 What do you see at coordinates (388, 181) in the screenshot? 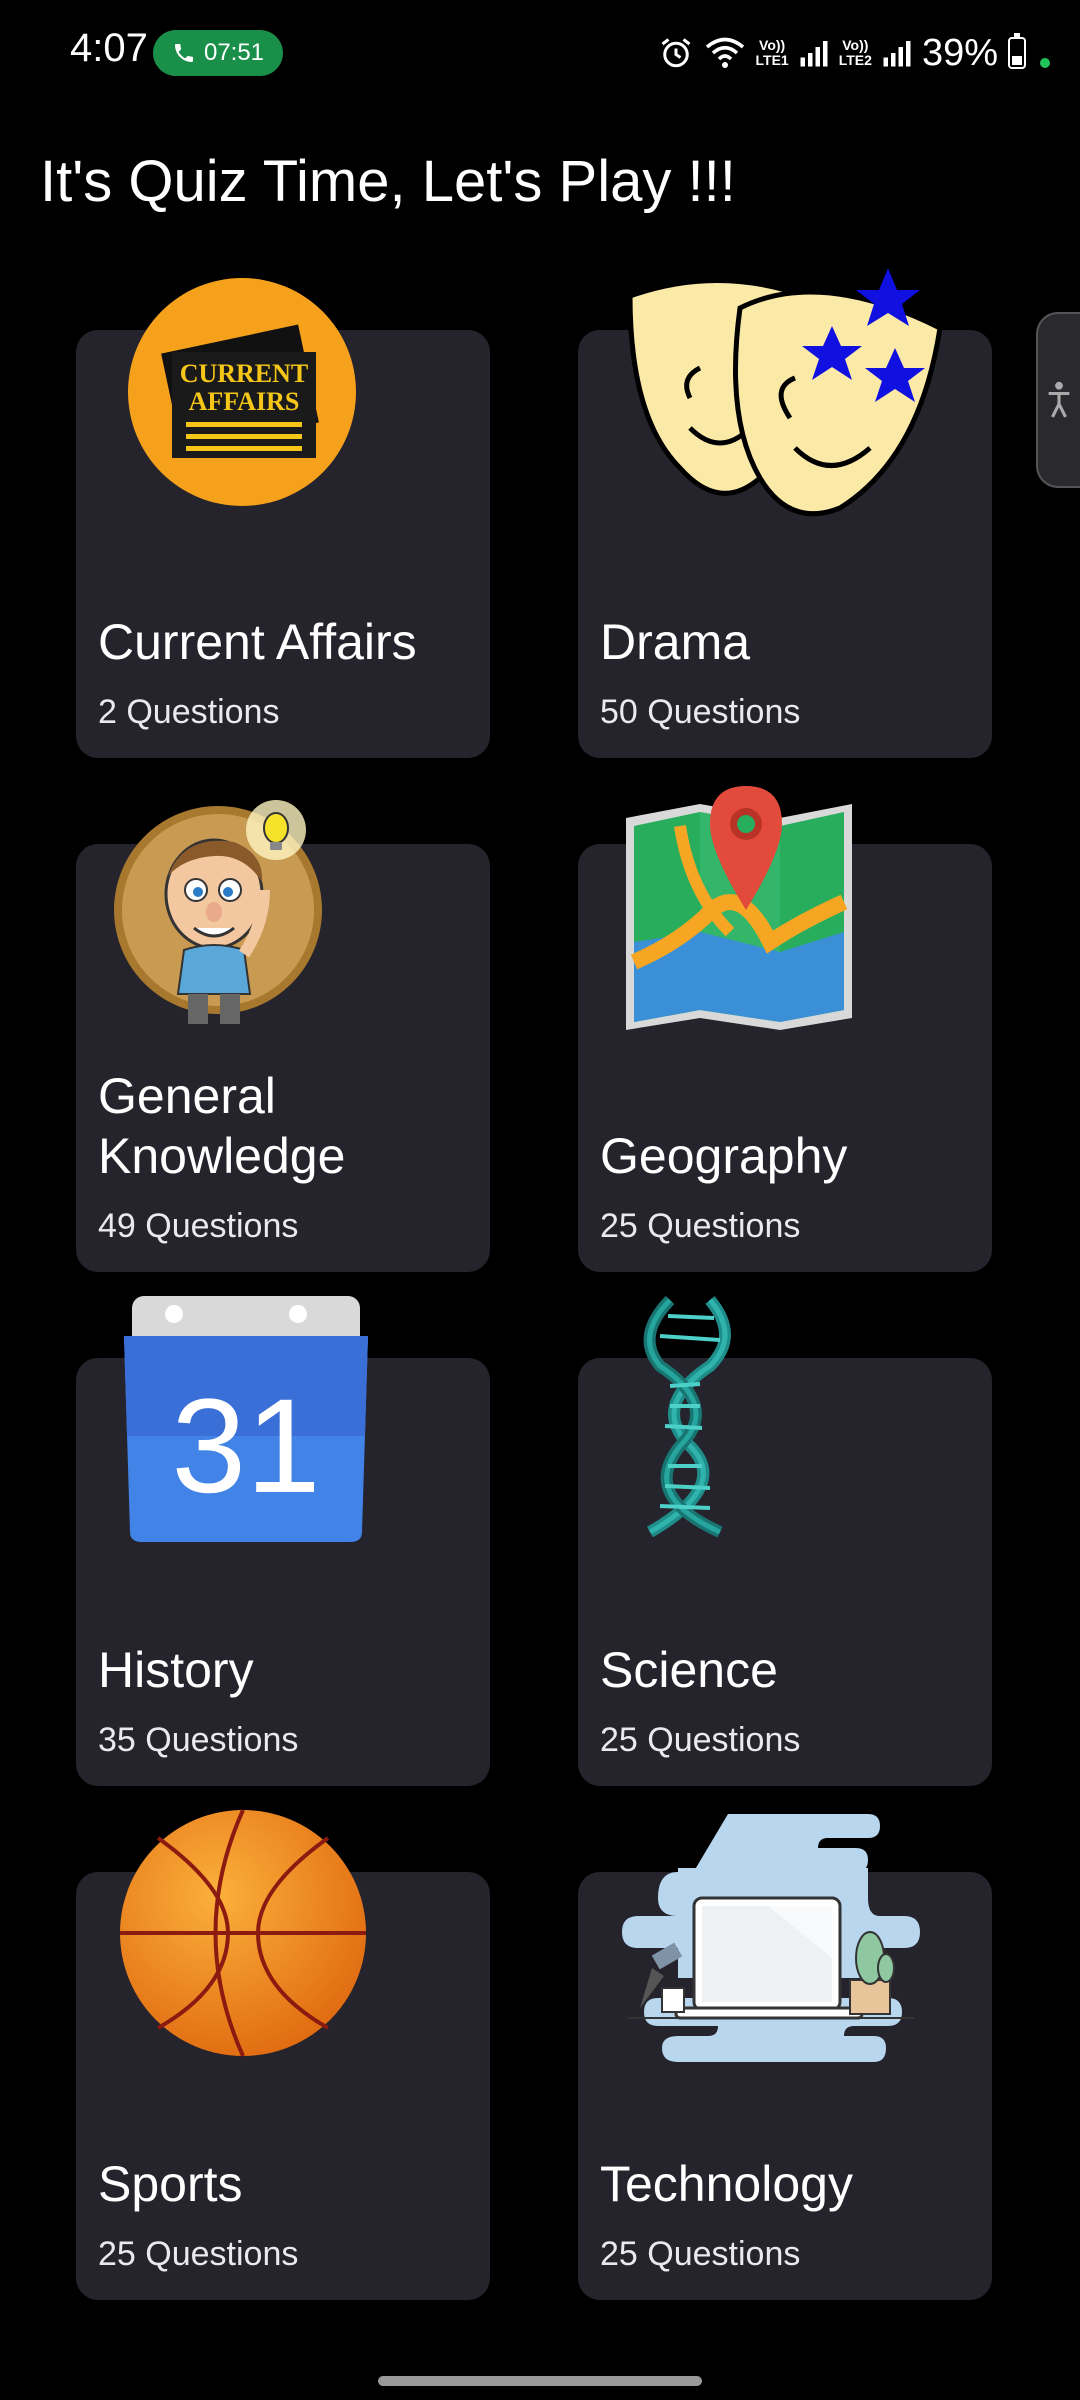
I see `page-title: It's Quiz Time, Let's Play !!!` at bounding box center [388, 181].